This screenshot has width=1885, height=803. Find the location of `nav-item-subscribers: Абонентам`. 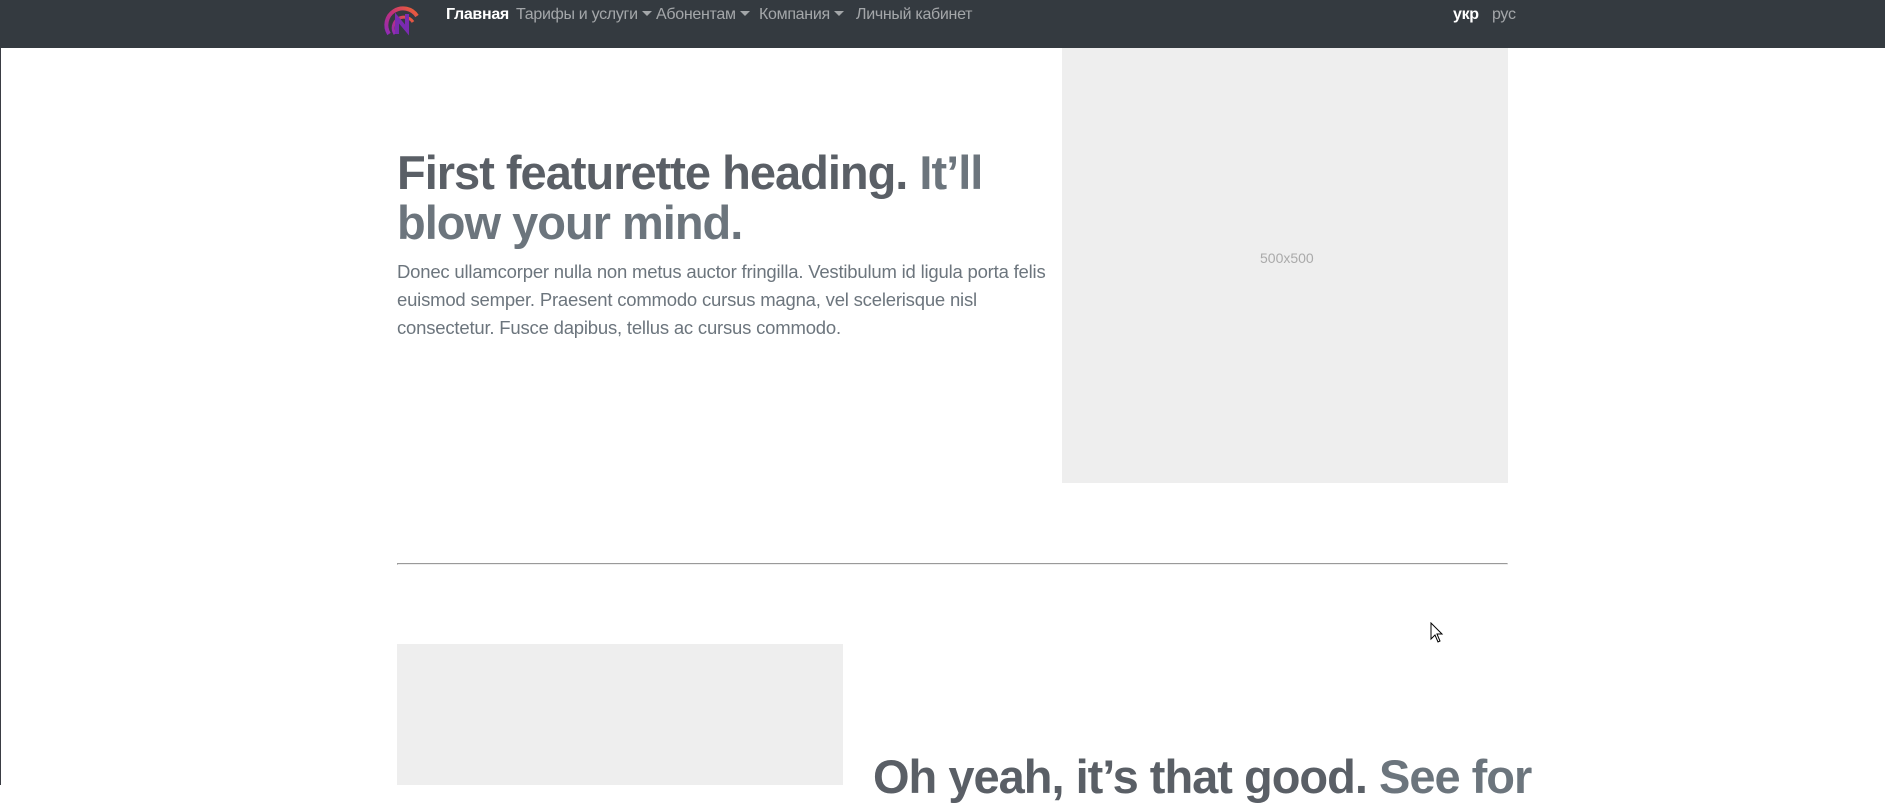

nav-item-subscribers: Абонентам is located at coordinates (703, 15).